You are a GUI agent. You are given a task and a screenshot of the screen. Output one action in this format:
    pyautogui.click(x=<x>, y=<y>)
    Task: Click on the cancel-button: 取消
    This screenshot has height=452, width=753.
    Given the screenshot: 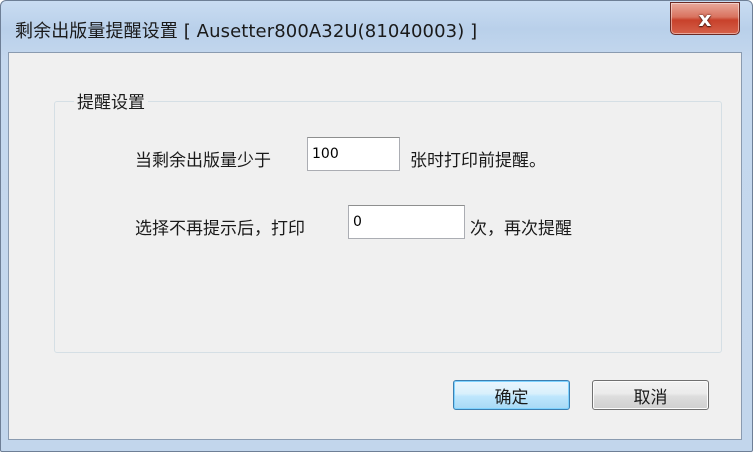 What is the action you would take?
    pyautogui.click(x=650, y=395)
    